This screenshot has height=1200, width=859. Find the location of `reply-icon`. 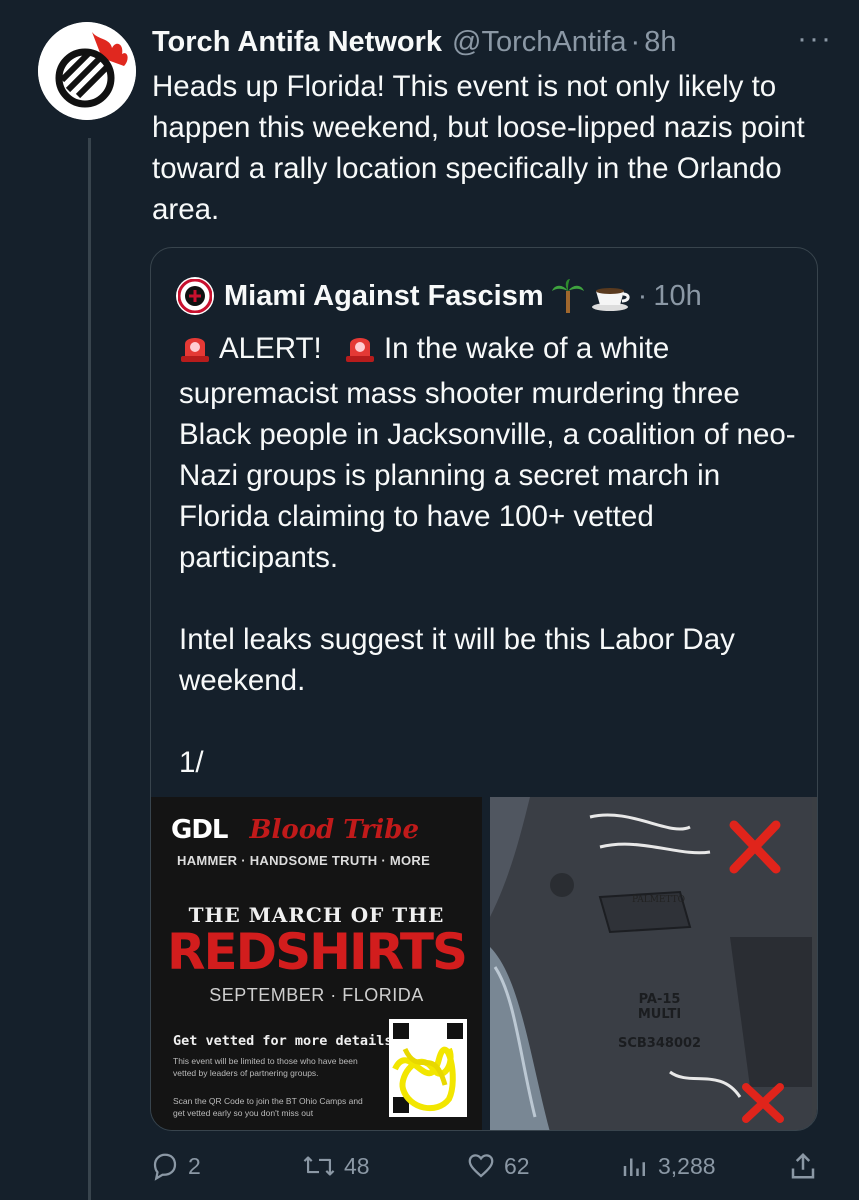

reply-icon is located at coordinates (165, 1167).